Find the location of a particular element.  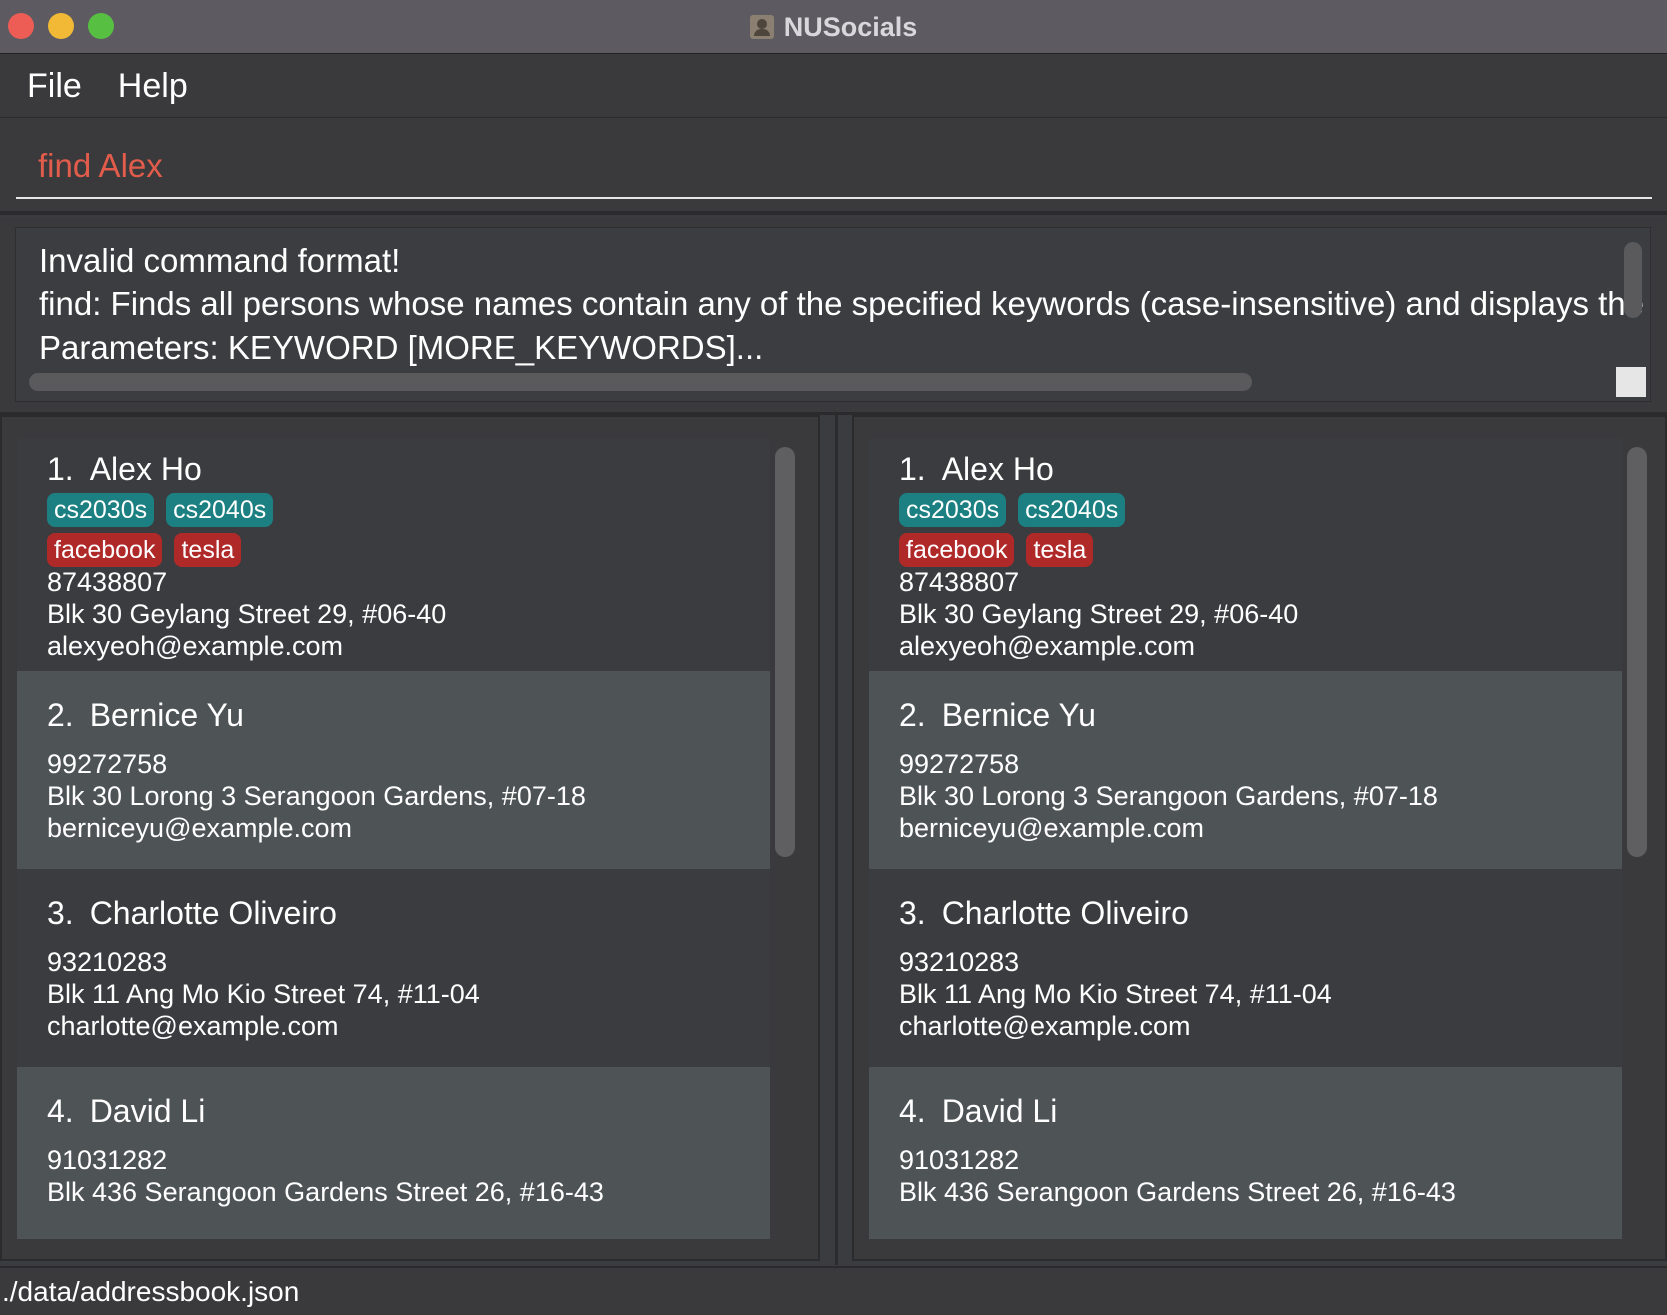

data-file-path: ./data/addressbook.json is located at coordinates (151, 1291).